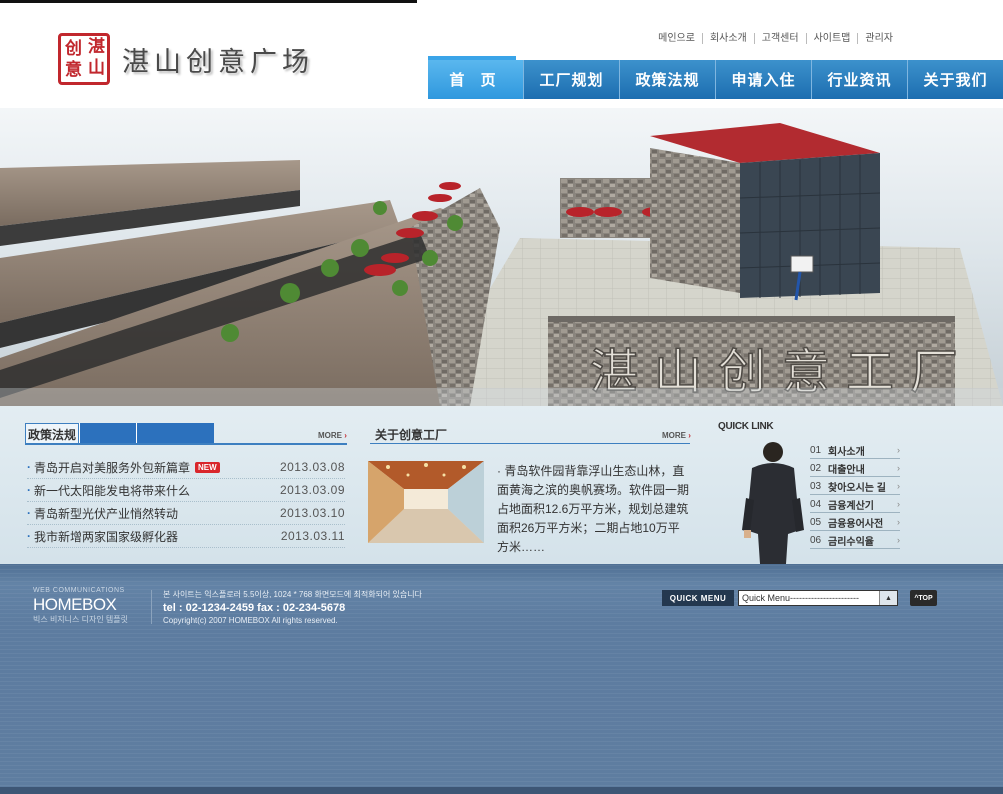 This screenshot has width=1003, height=794. What do you see at coordinates (855, 540) in the screenshot?
I see `quicklink-item: 06 금리수익율 ›` at bounding box center [855, 540].